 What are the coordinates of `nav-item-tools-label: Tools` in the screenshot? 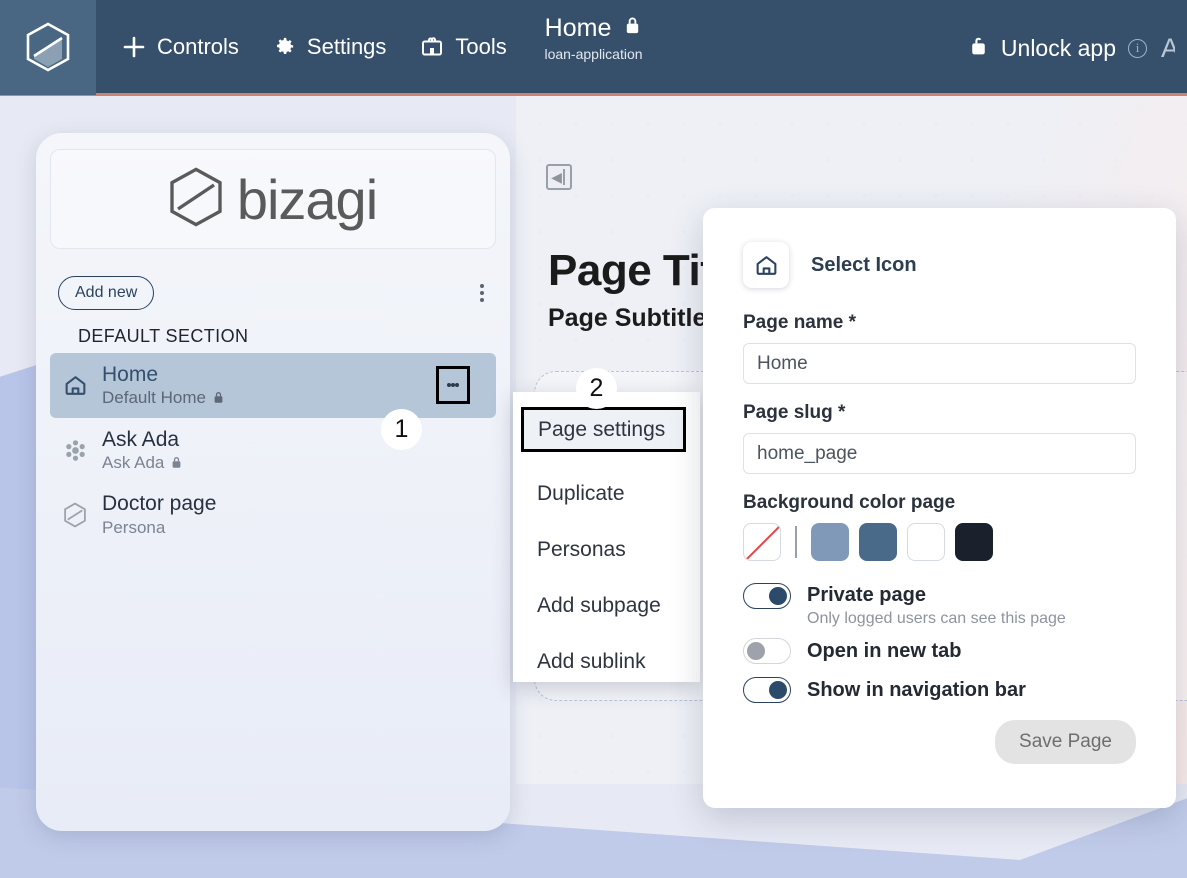 It's located at (481, 46).